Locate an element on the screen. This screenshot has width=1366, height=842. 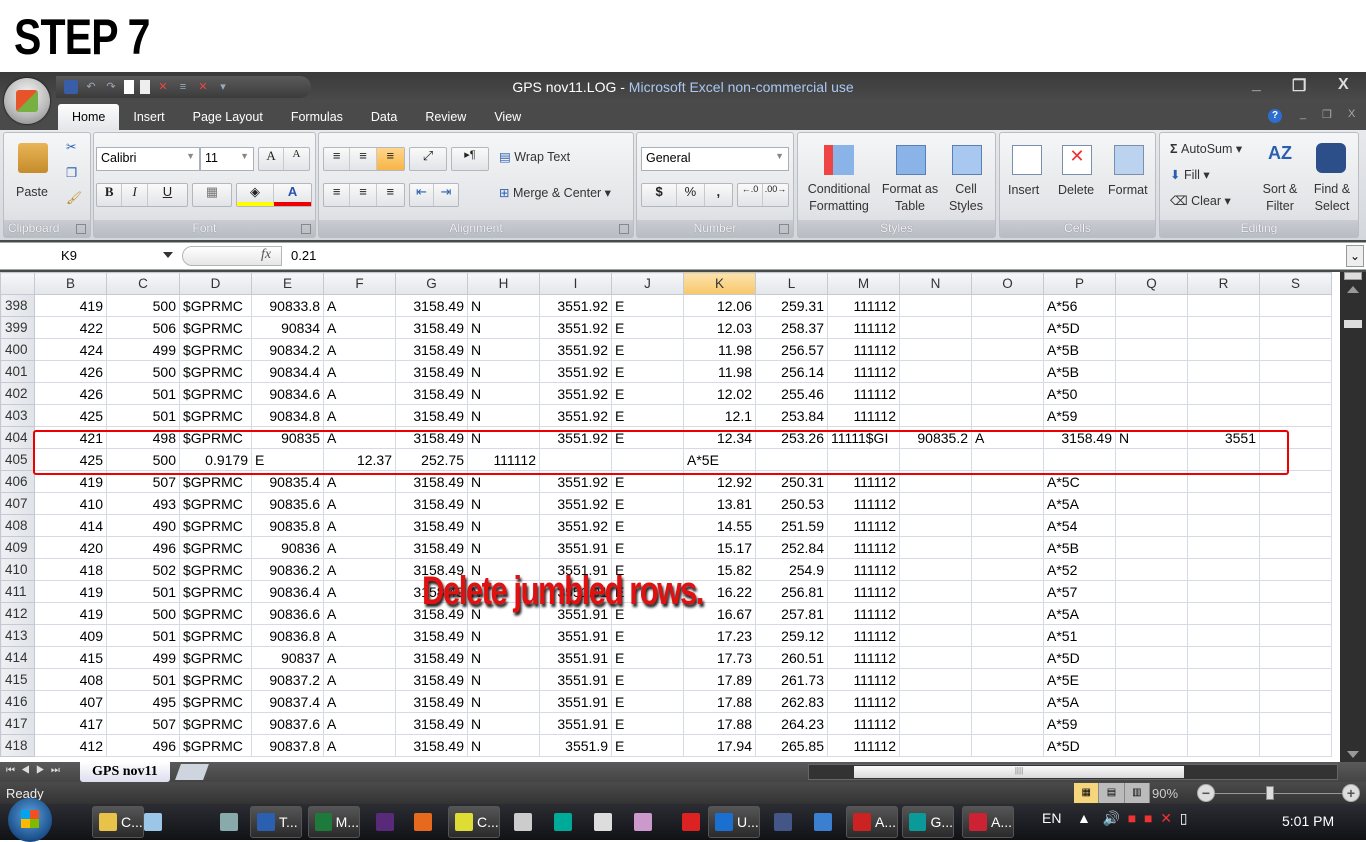
cell-l402: 255.46 is located at coordinates (791, 393).